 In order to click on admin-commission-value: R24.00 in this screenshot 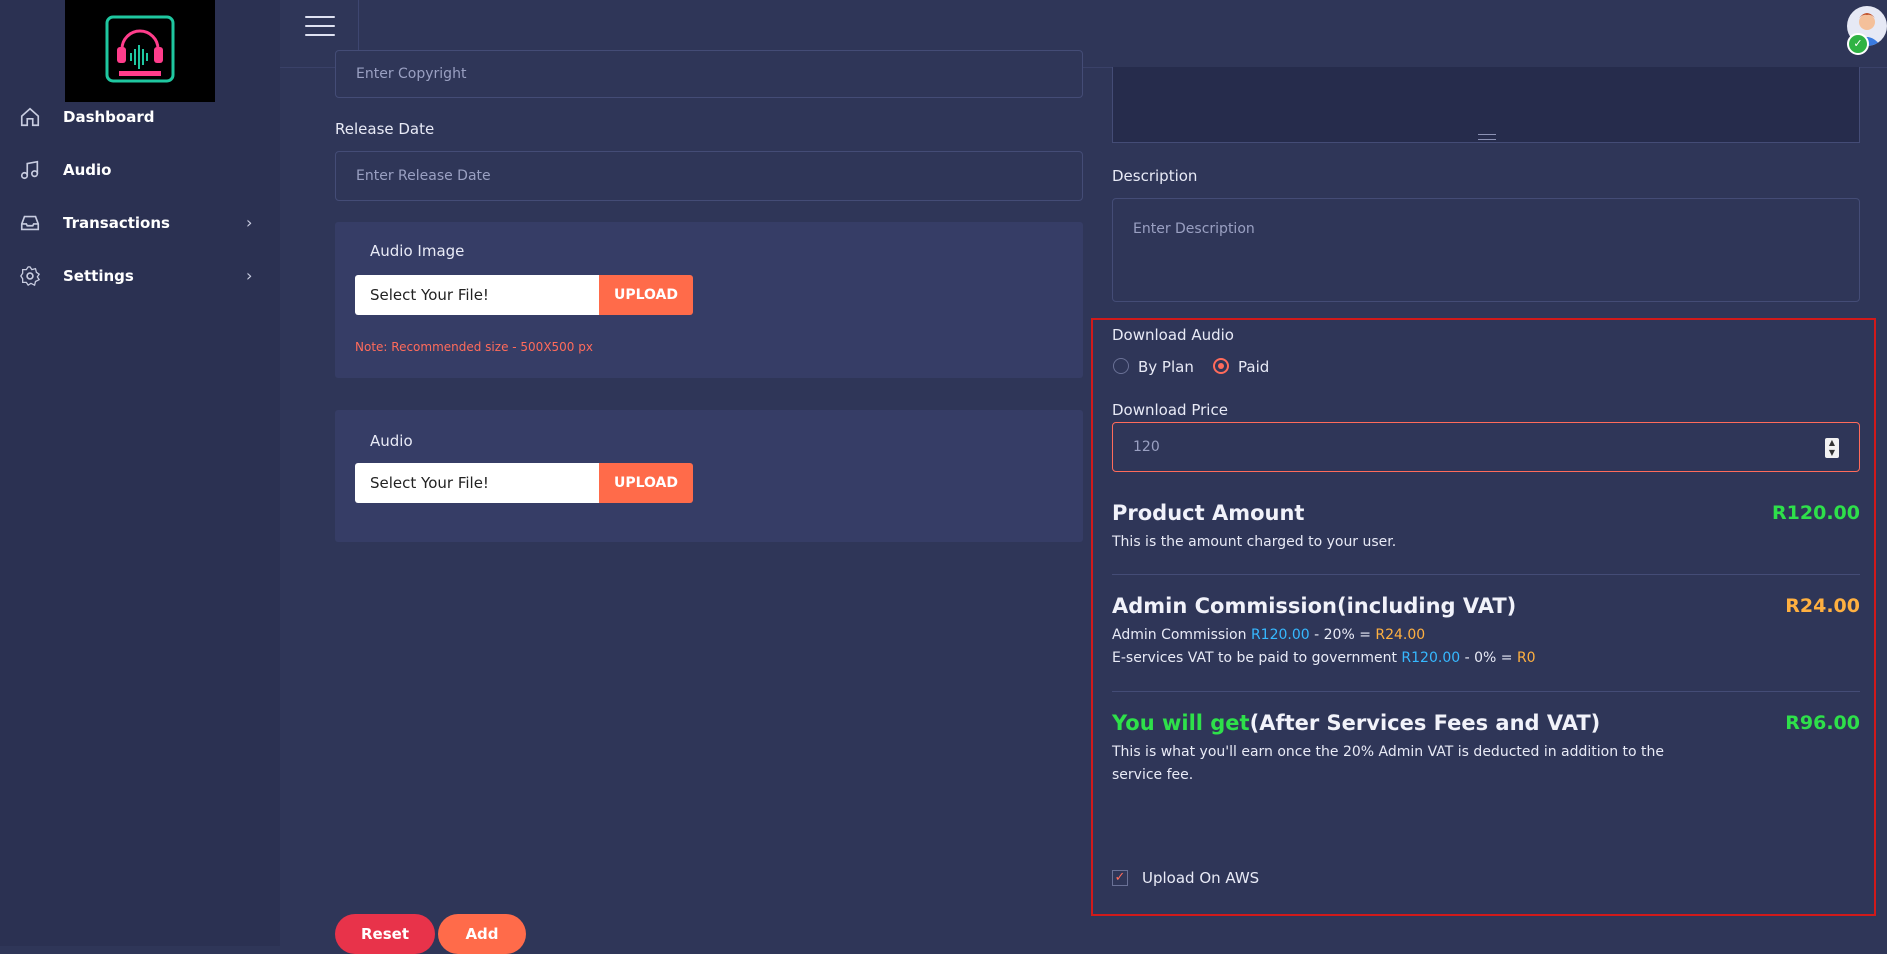, I will do `click(1822, 606)`.